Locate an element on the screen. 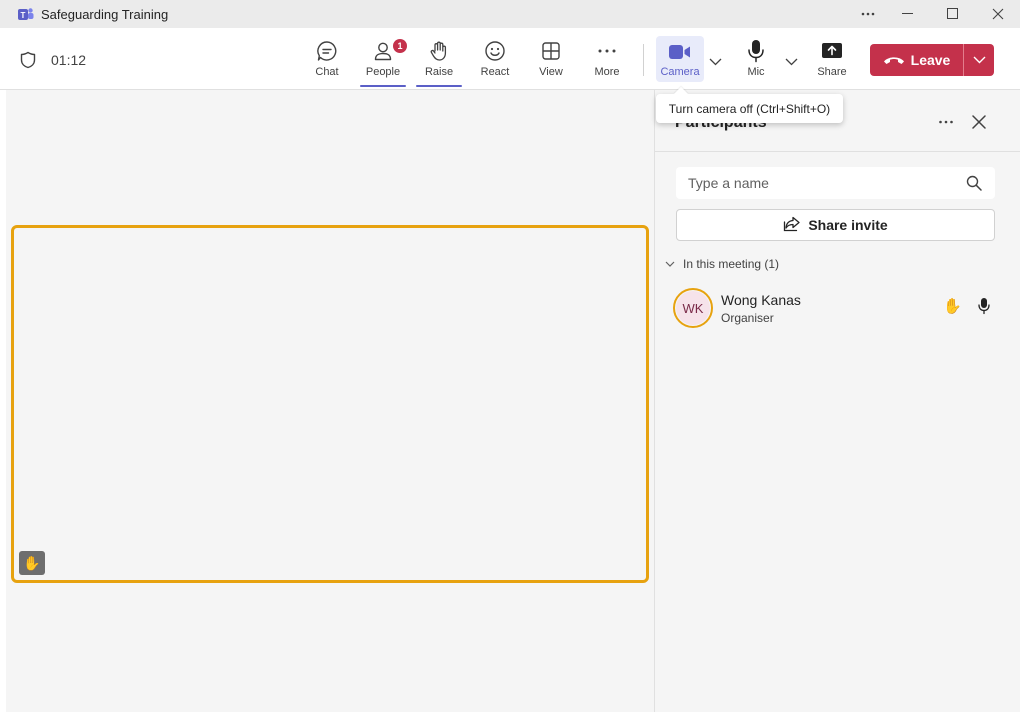 This screenshot has height=712, width=1020. search-icon is located at coordinates (974, 185).